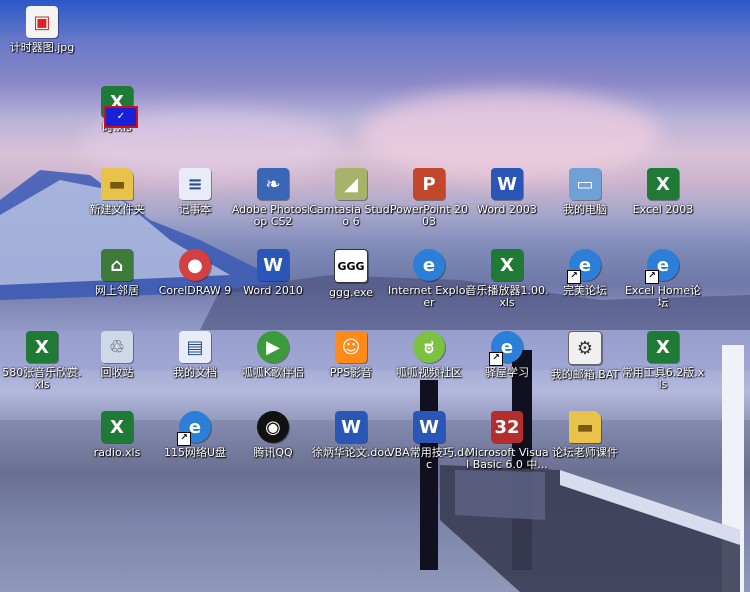 Image resolution: width=750 pixels, height=592 pixels. What do you see at coordinates (507, 372) in the screenshot?
I see `icon-label: 驿屋学习` at bounding box center [507, 372].